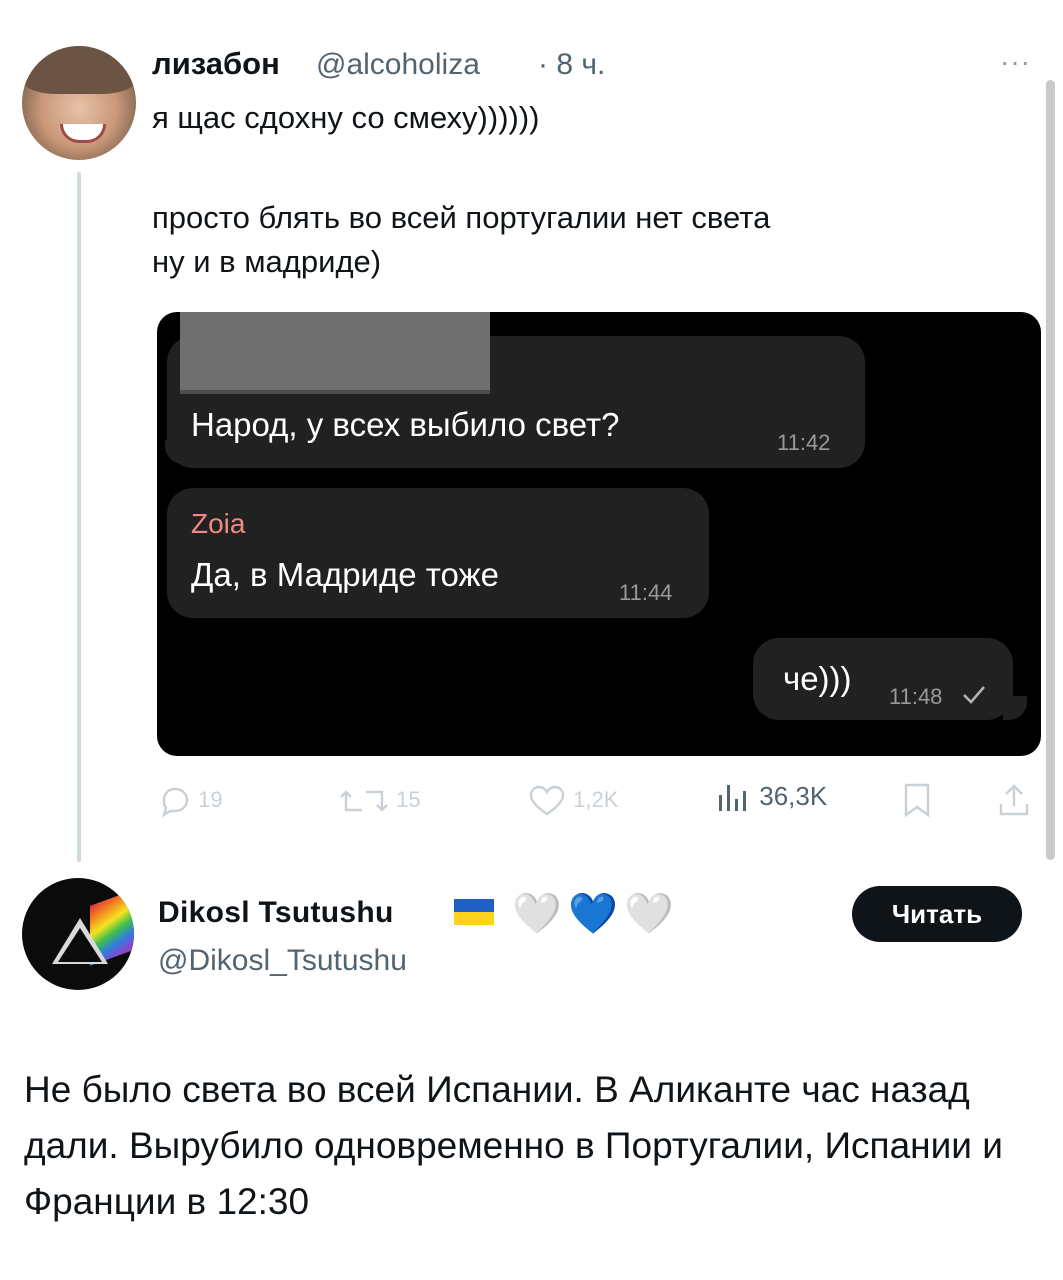  I want to click on chat-bubble-tail-out, so click(1015, 708).